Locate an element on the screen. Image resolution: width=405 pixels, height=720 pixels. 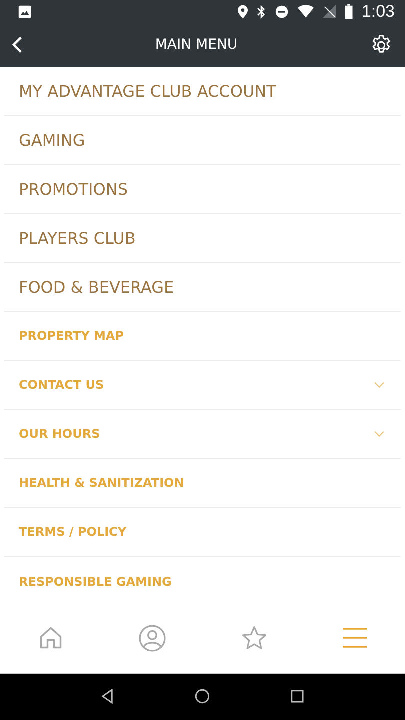
menu-item: TERMS / POLICY is located at coordinates (202, 533).